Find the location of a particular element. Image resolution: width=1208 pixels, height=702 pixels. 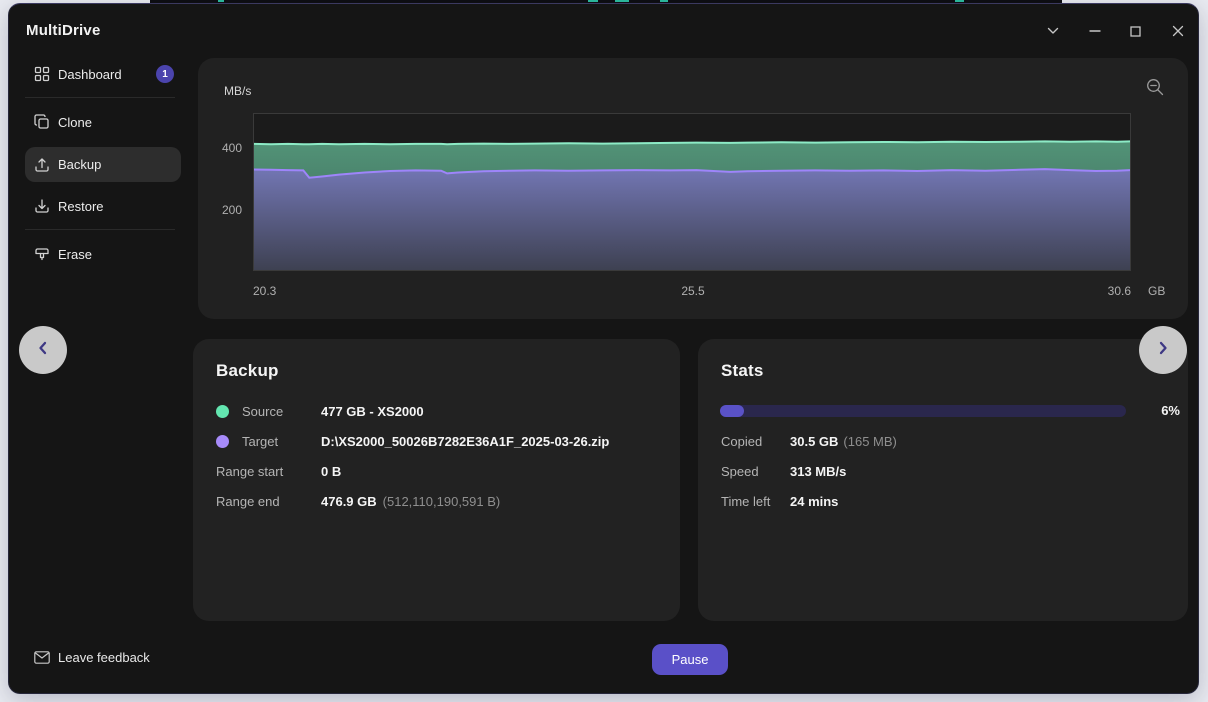

x-tick-mid: 25.5 is located at coordinates (693, 291).